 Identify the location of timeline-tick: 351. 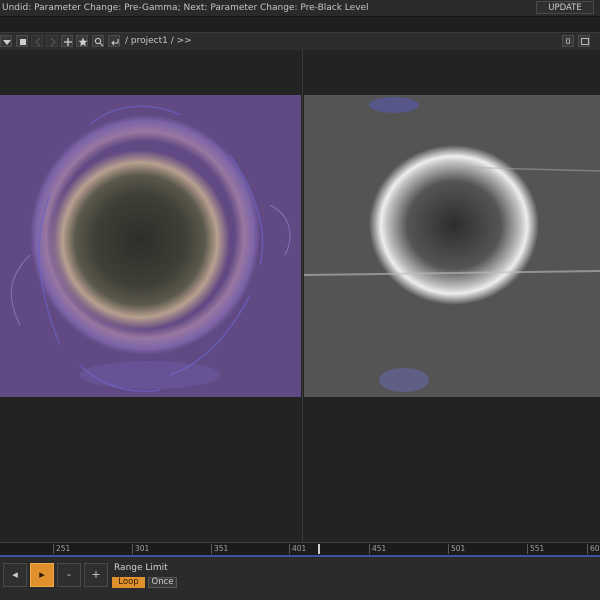
(219, 549).